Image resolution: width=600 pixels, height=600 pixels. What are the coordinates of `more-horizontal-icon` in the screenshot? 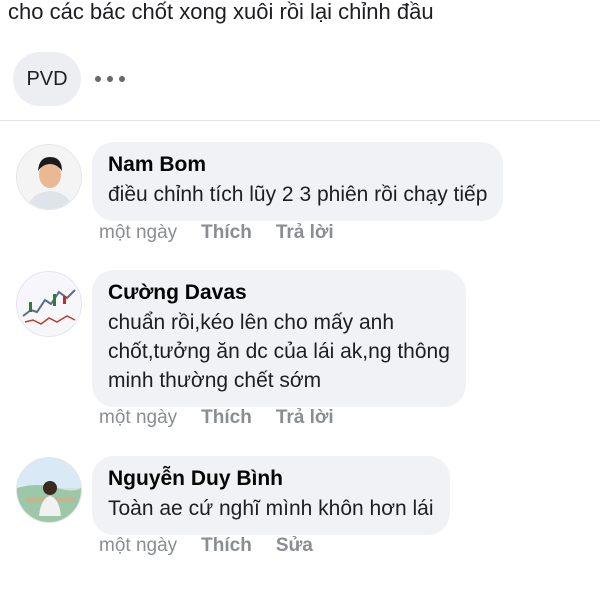 It's located at (110, 79).